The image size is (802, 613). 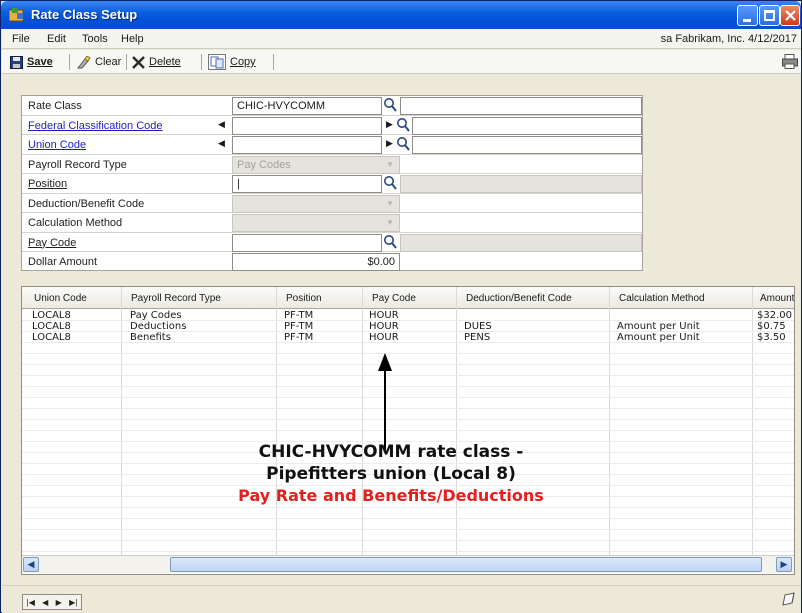 I want to click on annotation-line-union: Pipefitters union (Local 8), so click(x=391, y=474).